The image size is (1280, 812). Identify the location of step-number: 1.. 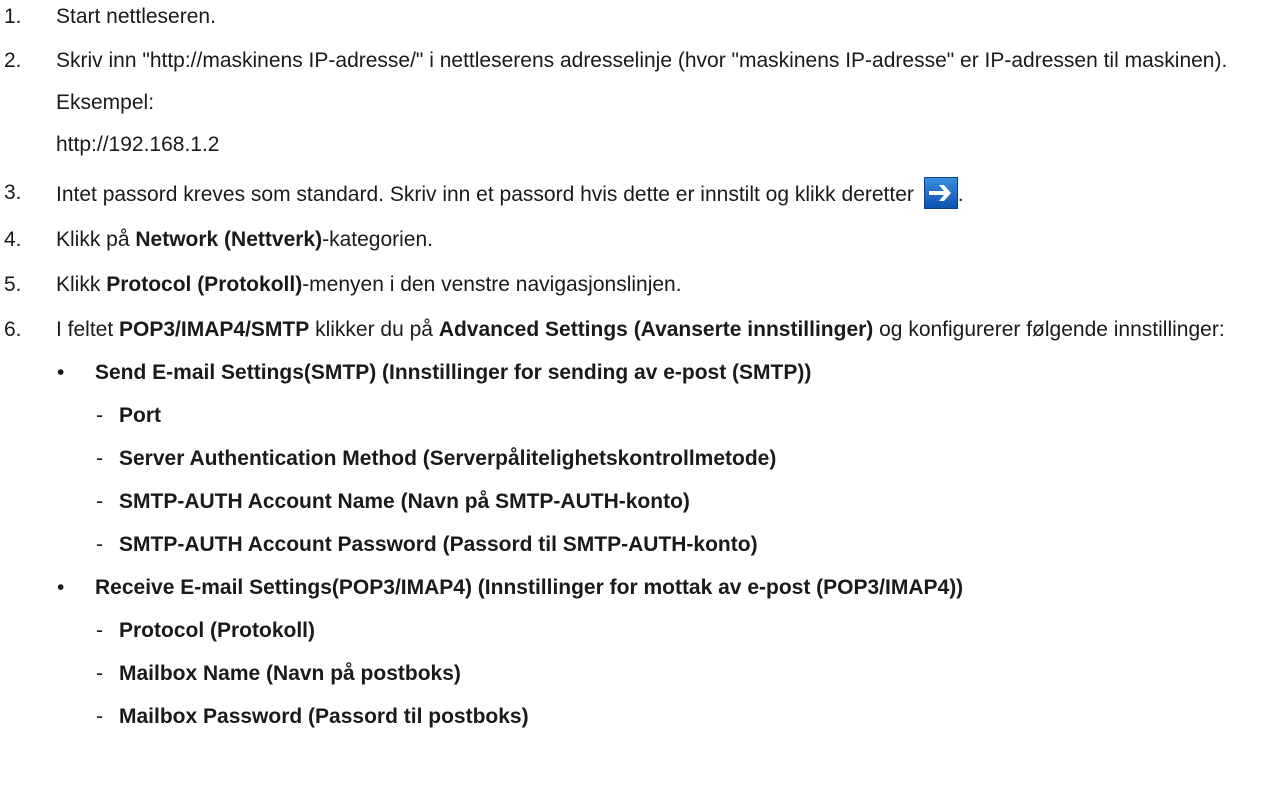
(13, 16).